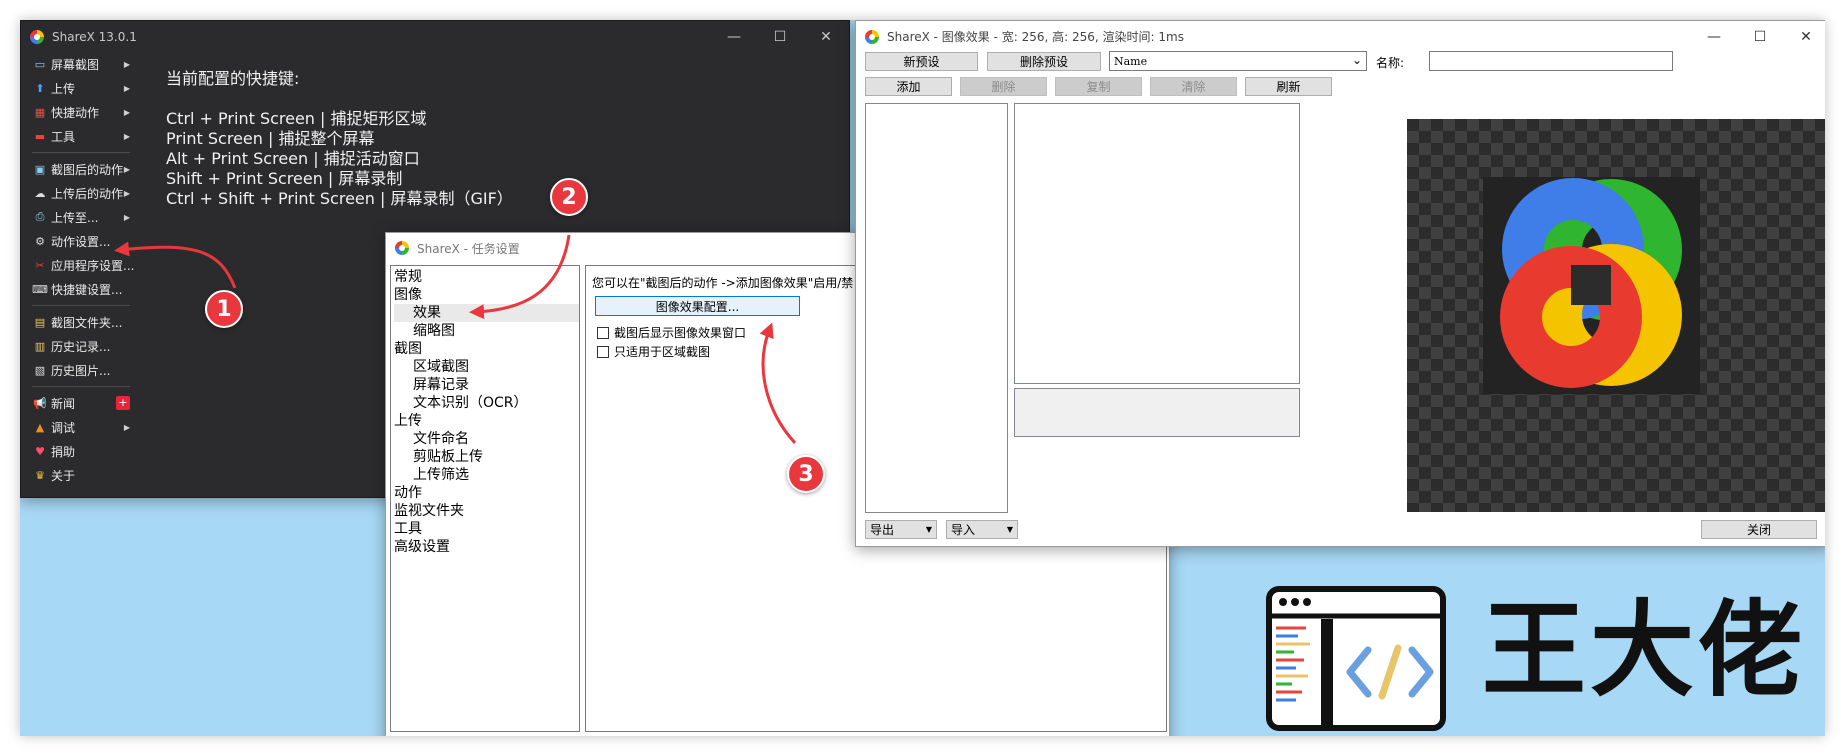 The image size is (1845, 756). Describe the element at coordinates (806, 474) in the screenshot. I see `annotation-marker-3: 3` at that location.